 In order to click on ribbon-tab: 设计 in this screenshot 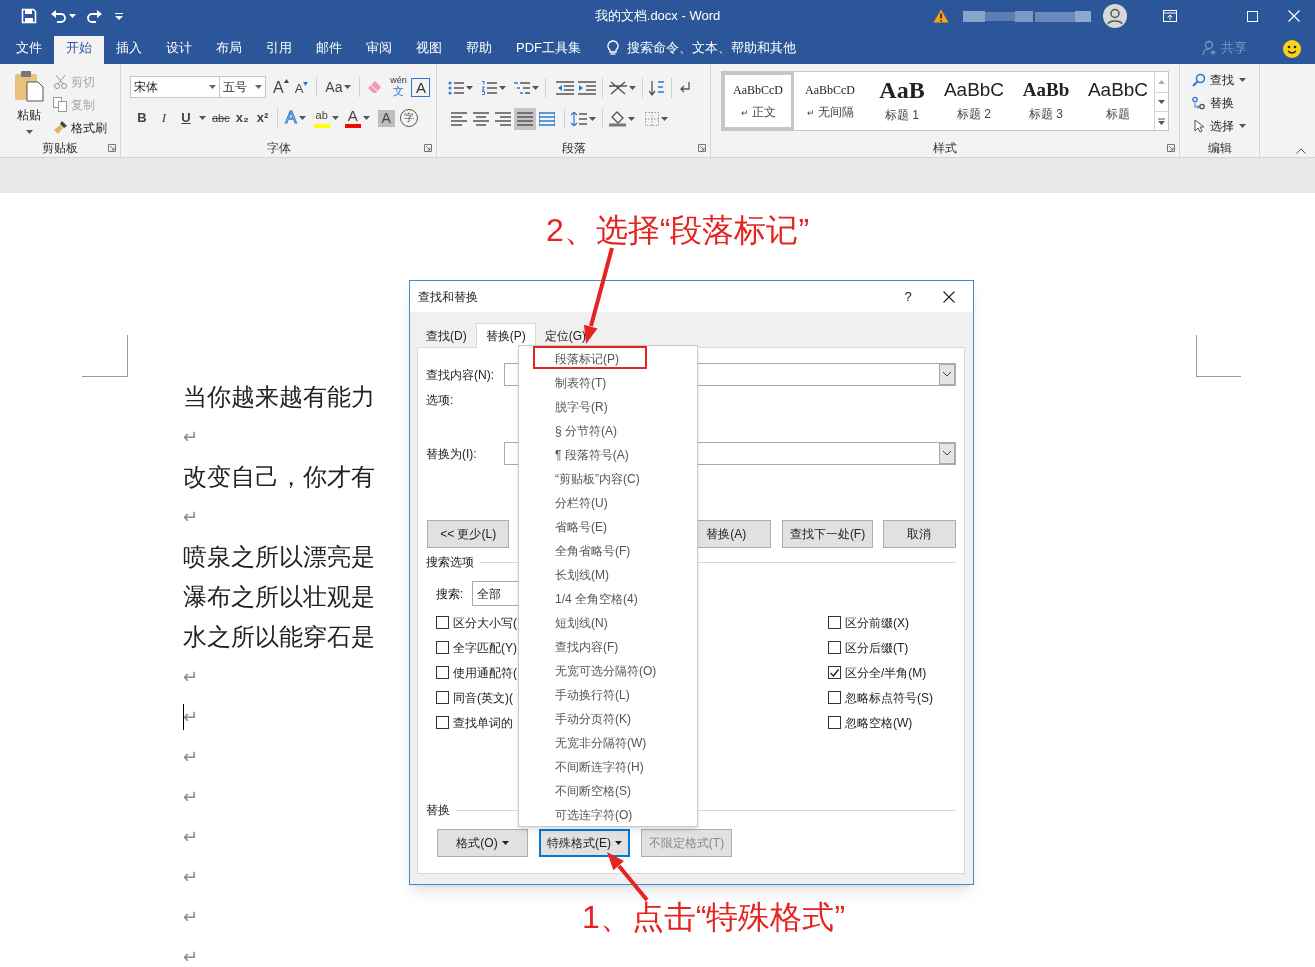, I will do `click(179, 50)`.